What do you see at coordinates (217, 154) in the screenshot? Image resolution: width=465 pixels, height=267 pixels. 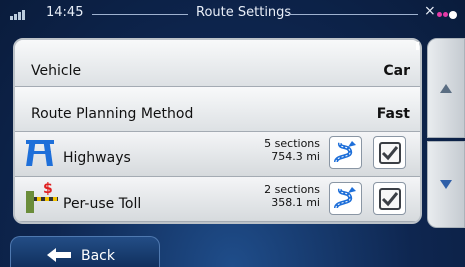 I see `setting-row-highways: Highways 5 sections 754.3 mi` at bounding box center [217, 154].